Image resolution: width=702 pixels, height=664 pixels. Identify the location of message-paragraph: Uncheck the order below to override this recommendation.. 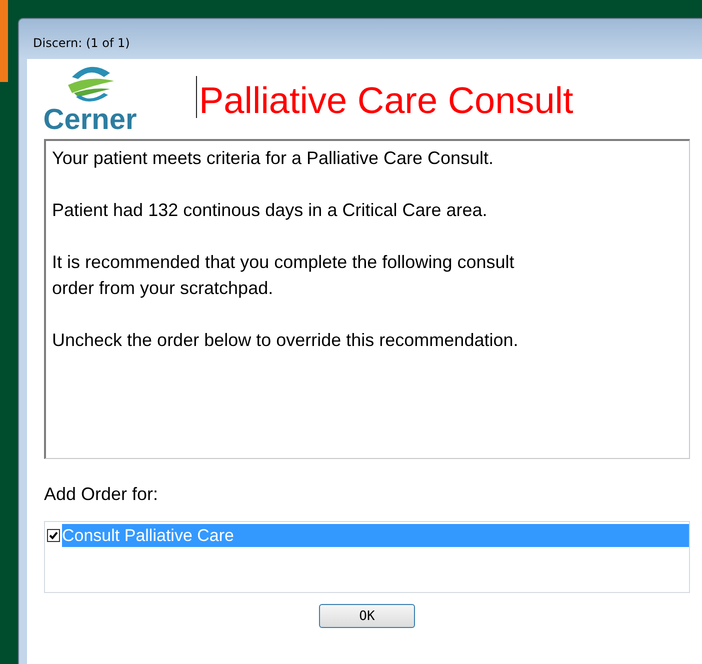
(286, 340).